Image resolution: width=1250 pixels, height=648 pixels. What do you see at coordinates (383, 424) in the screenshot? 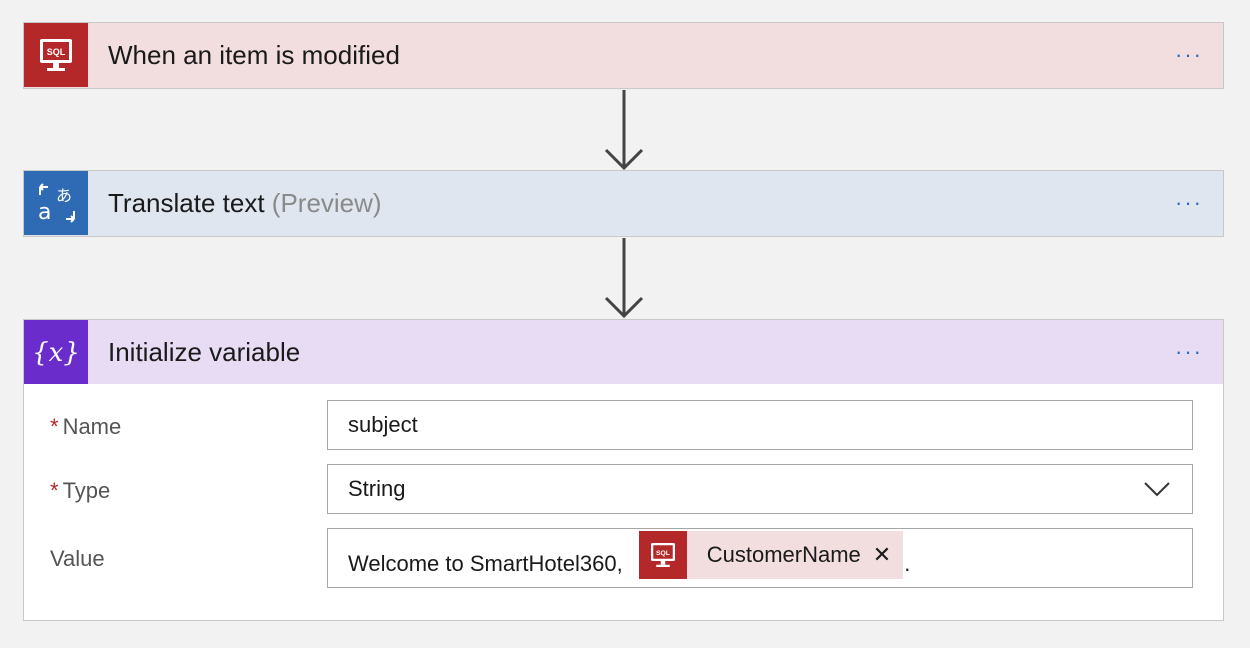
I see `name-input-value: subject` at bounding box center [383, 424].